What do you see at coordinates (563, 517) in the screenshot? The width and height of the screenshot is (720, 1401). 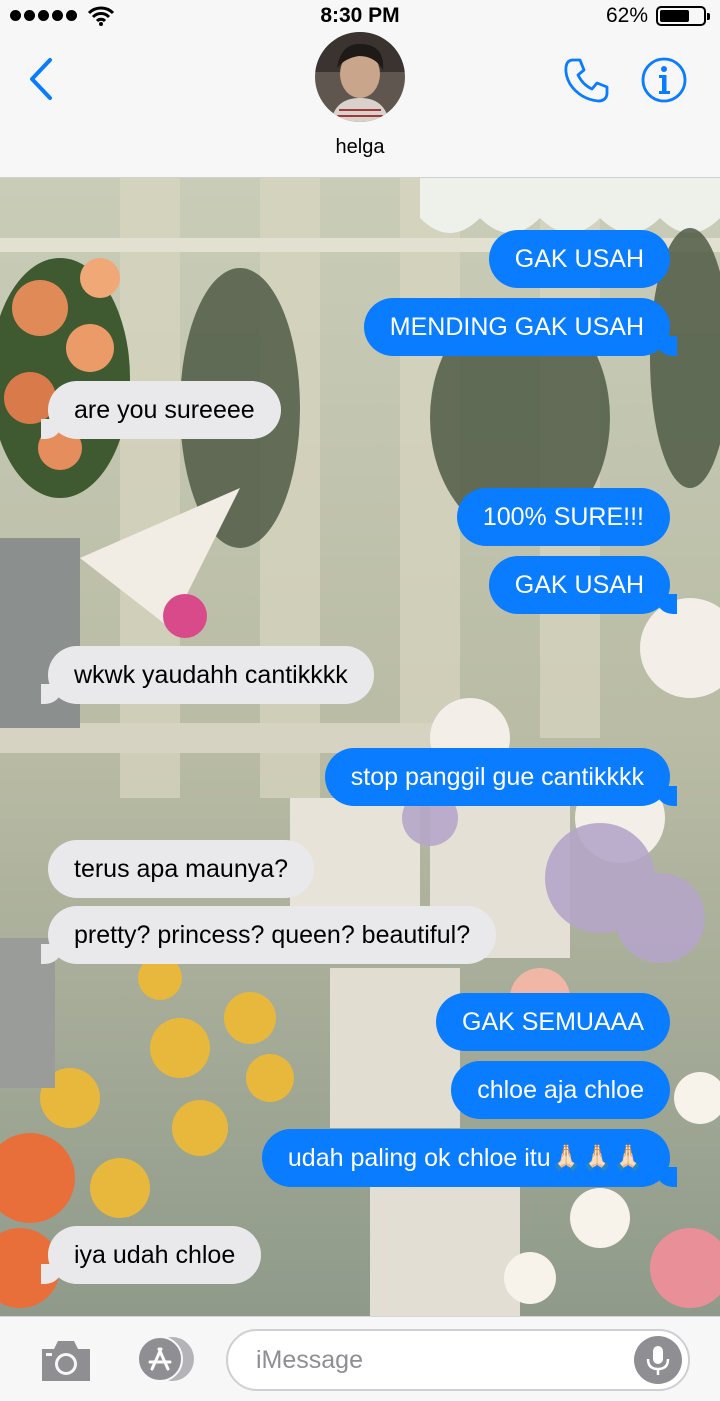 I see `outgoing-message-bubble: 100% SURE!!!` at bounding box center [563, 517].